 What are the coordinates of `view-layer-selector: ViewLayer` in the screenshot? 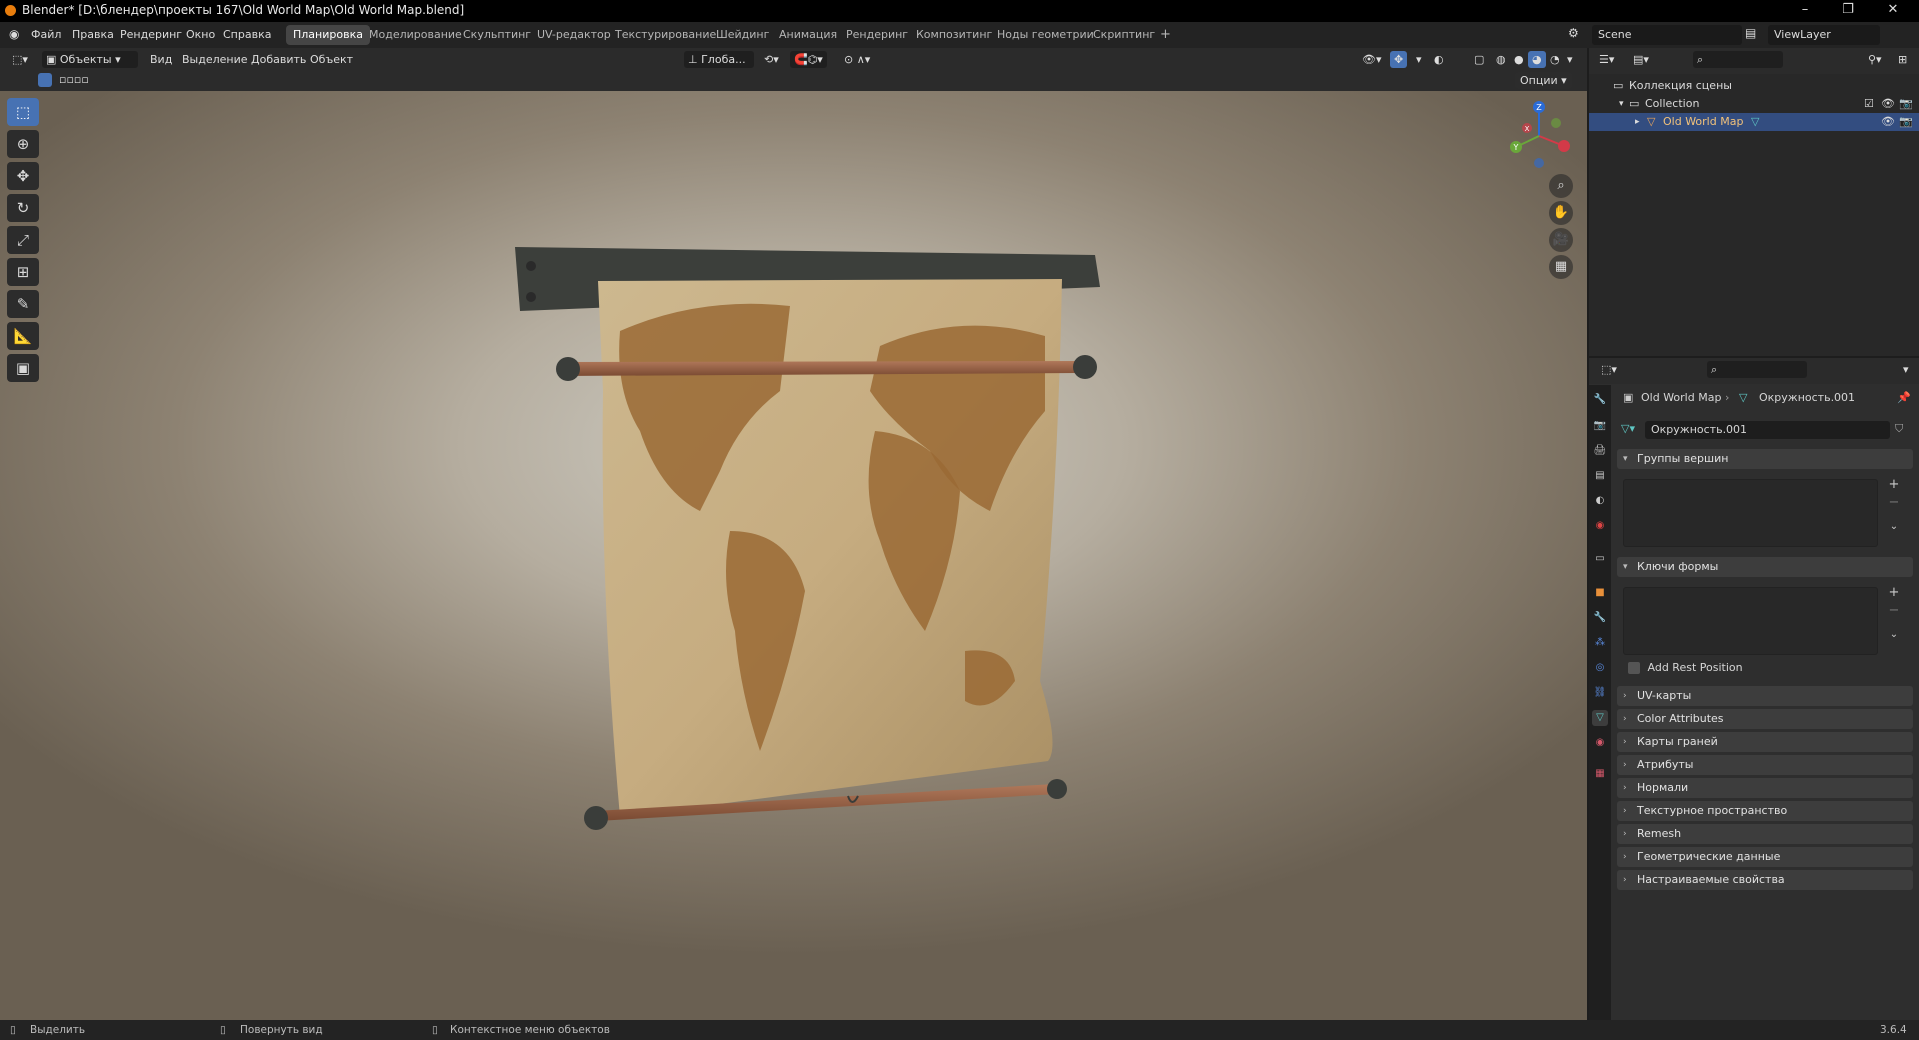 It's located at (1824, 35).